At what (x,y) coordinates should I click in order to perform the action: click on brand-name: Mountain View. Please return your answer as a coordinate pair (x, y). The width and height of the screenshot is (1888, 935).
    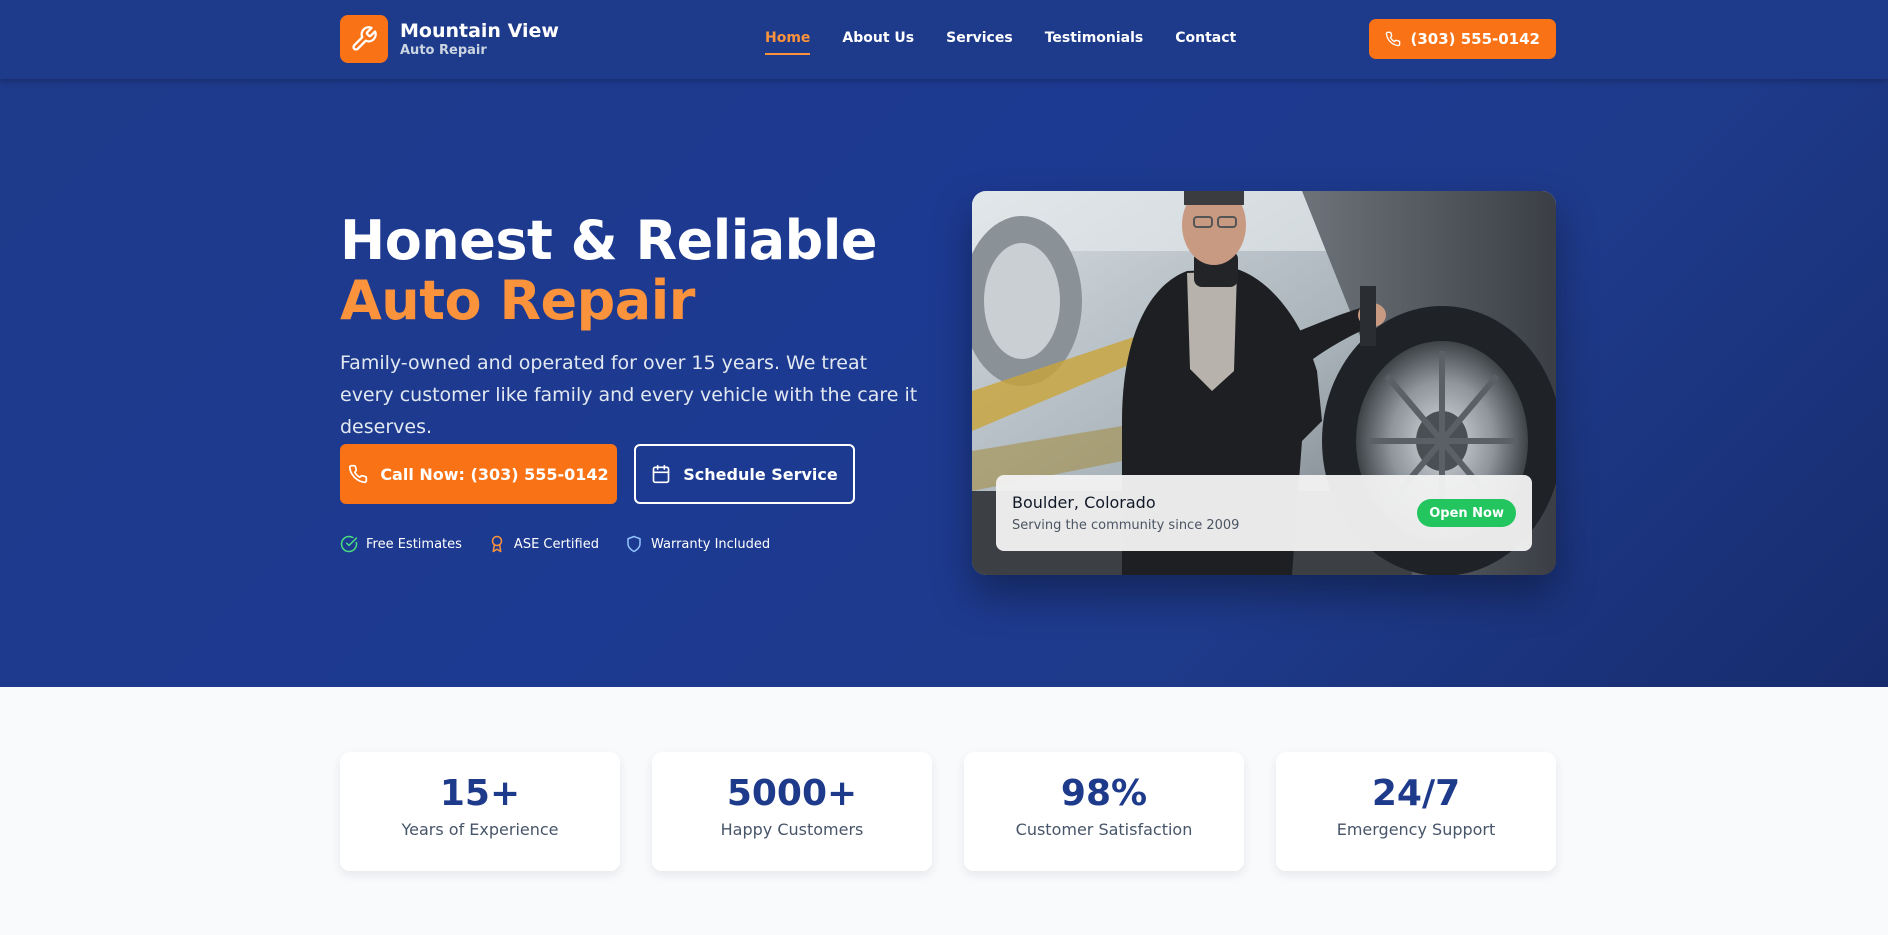
    Looking at the image, I should click on (479, 30).